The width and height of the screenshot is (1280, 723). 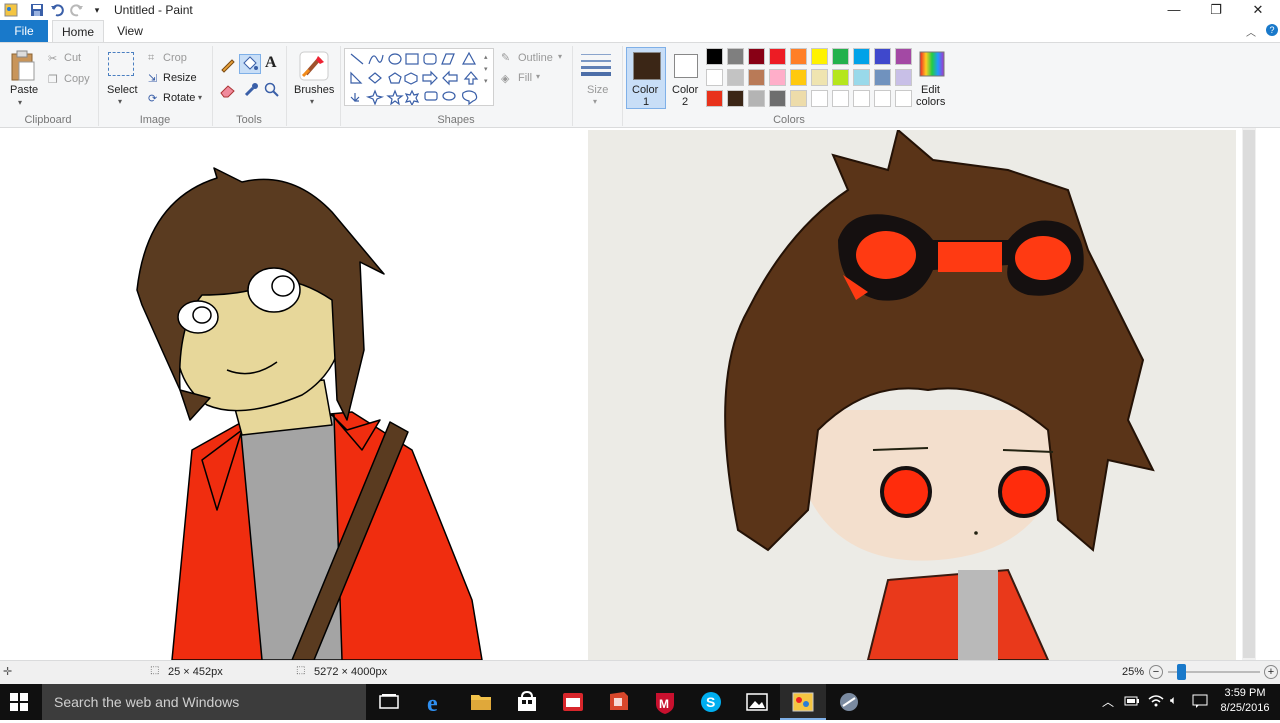 What do you see at coordinates (525, 78) in the screenshot?
I see `fill-button: Fill` at bounding box center [525, 78].